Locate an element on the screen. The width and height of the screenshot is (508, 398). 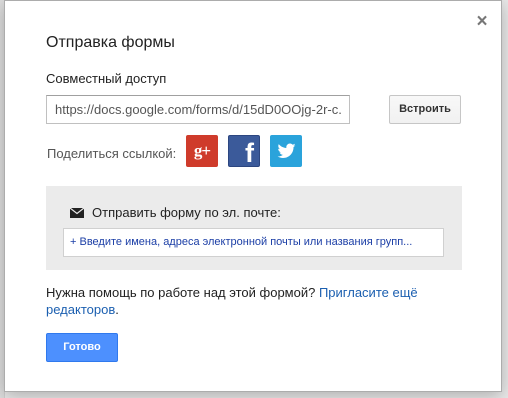
facebook-share-button: f is located at coordinates (244, 151).